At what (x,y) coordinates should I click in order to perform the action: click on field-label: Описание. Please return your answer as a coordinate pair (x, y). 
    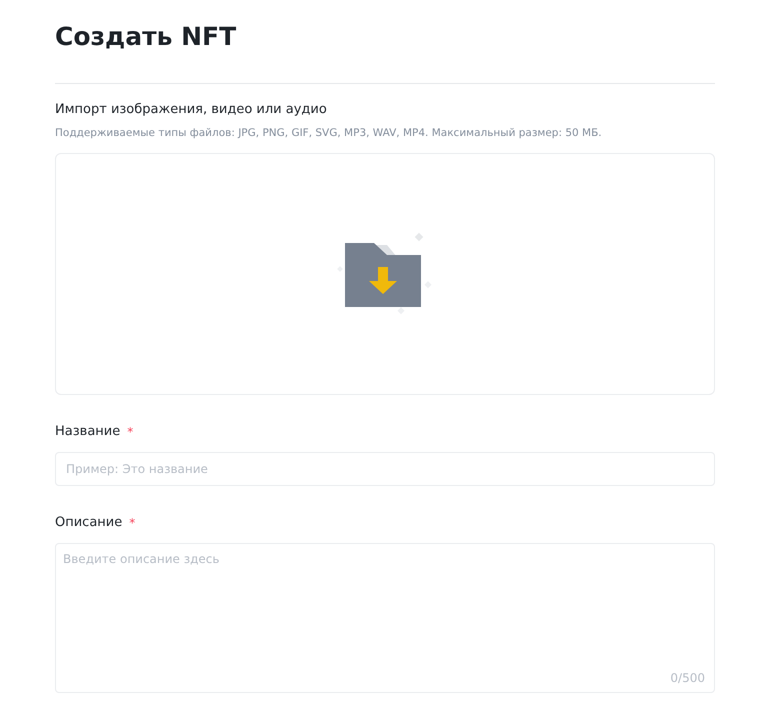
    Looking at the image, I should click on (88, 523).